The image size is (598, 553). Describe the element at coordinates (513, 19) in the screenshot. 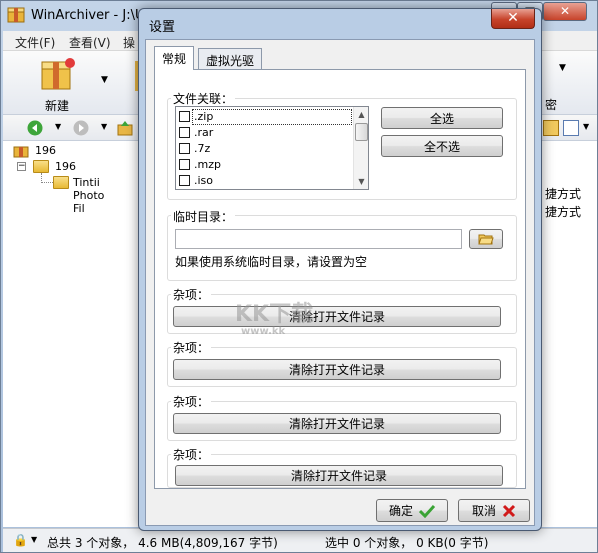

I see `dialog-close-button: ✕` at that location.